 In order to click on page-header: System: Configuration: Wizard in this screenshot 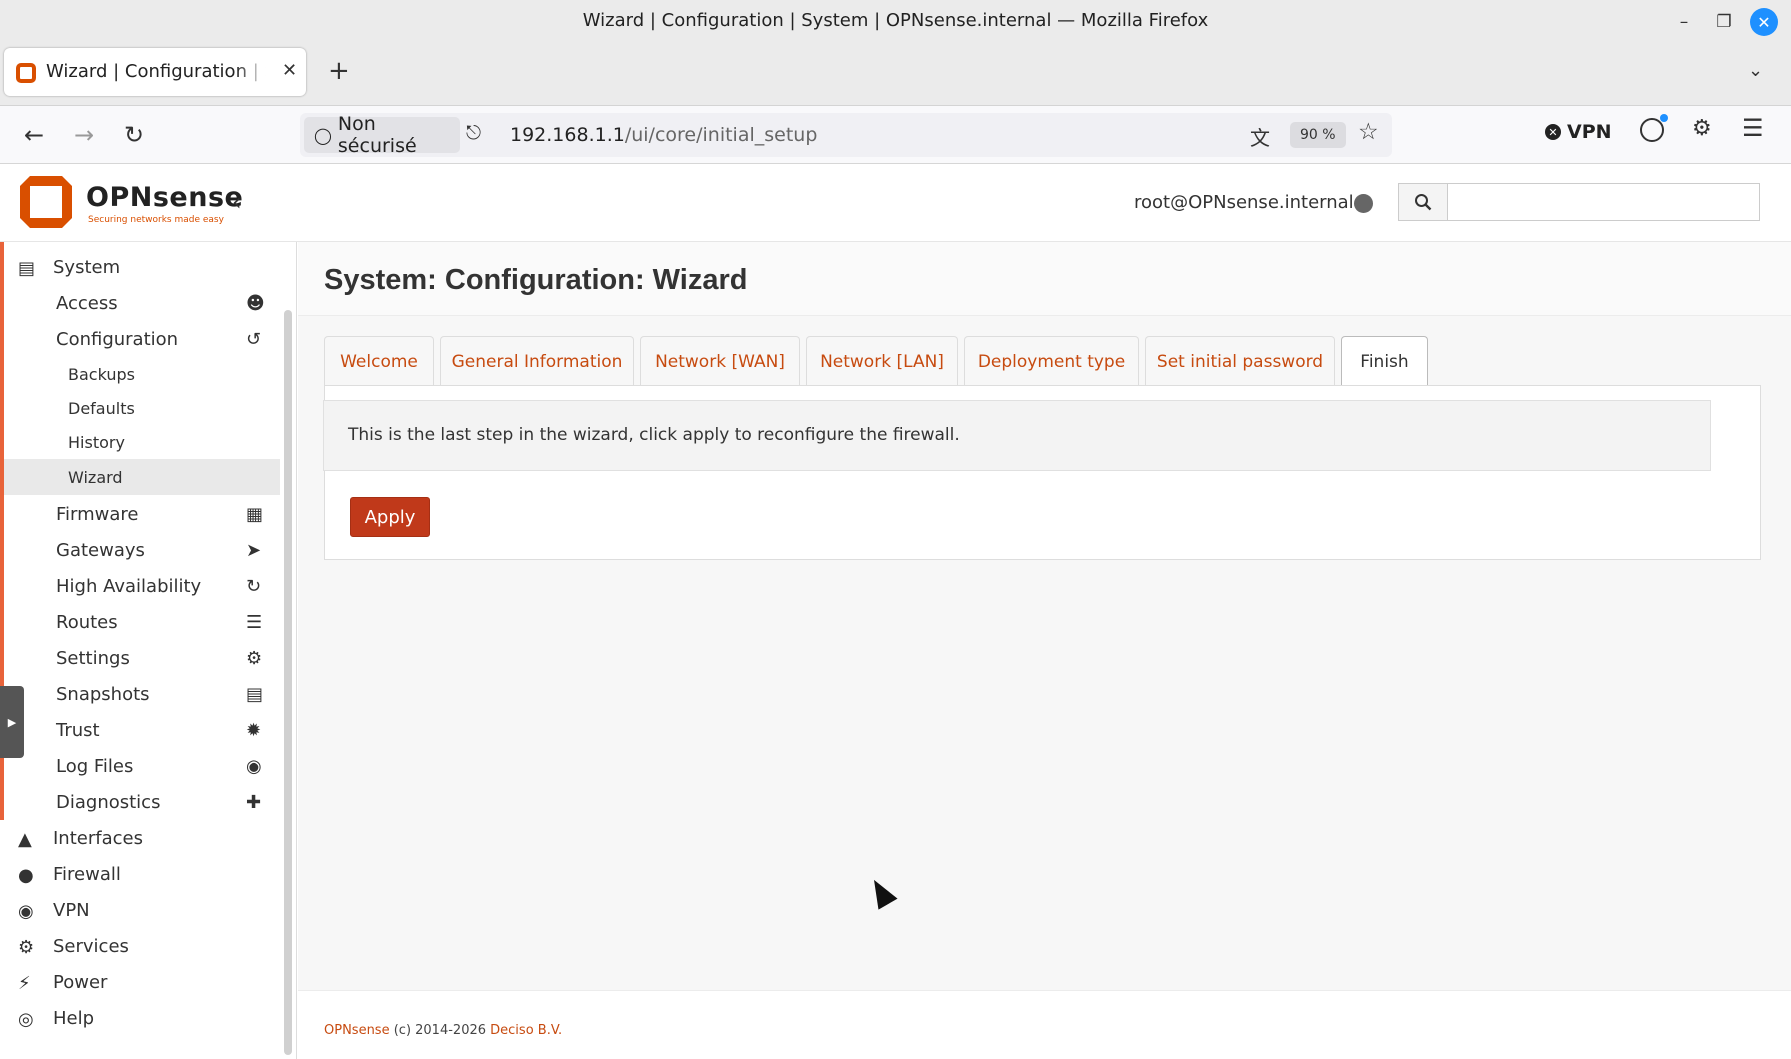, I will do `click(1044, 279)`.